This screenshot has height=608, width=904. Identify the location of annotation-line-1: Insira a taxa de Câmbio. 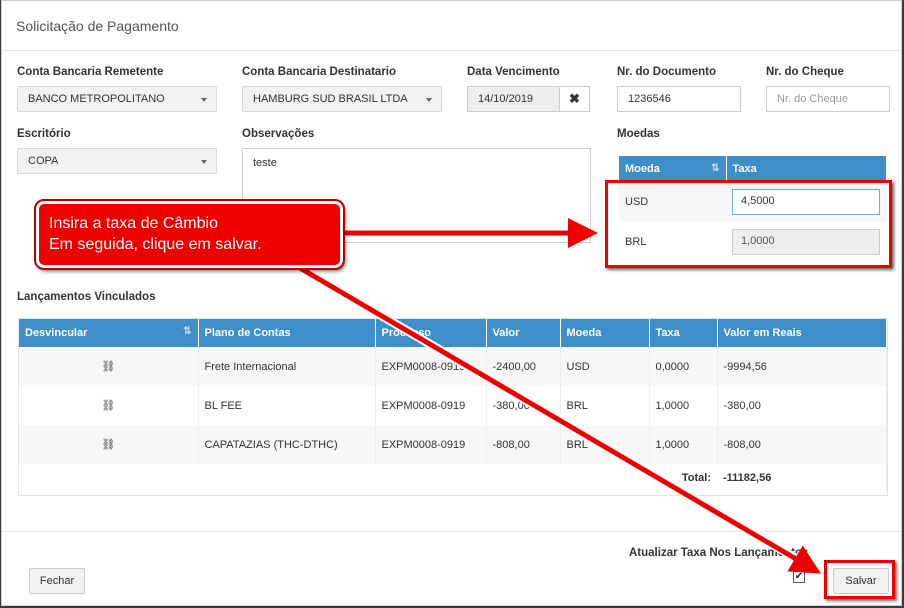
(133, 223).